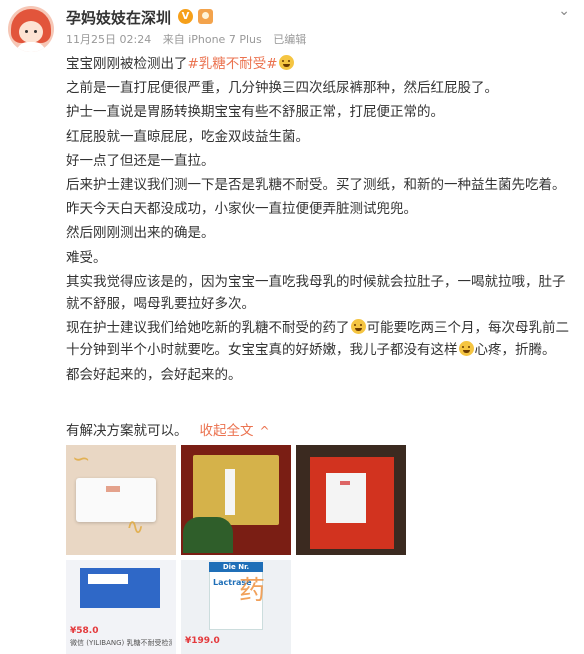 The image size is (584, 654). Describe the element at coordinates (241, 209) in the screenshot. I see `post-line: 昨天今天白天都没成功，小家伙一直拉便便弄脏测试兜兜。` at that location.